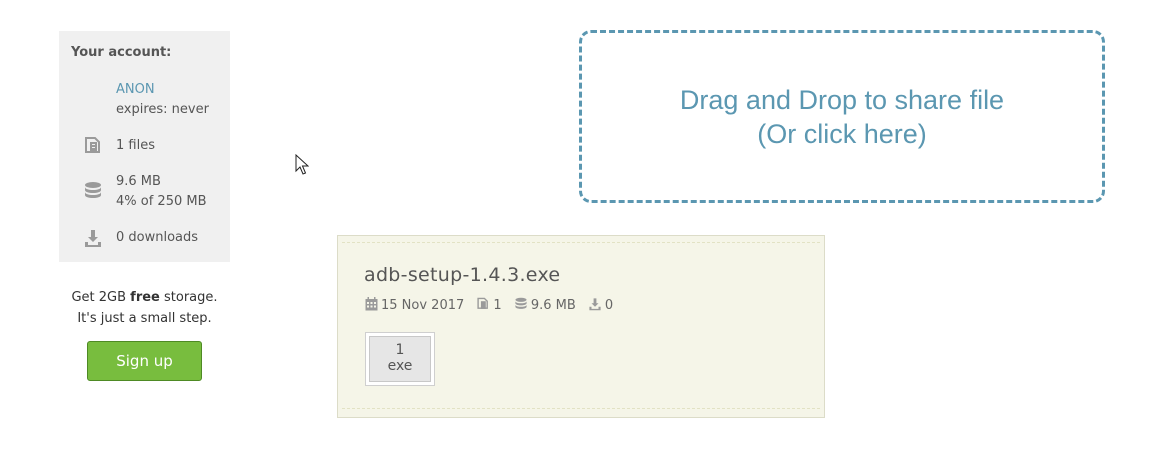 This screenshot has width=1166, height=464. I want to click on thumbnail-count: 1, so click(400, 350).